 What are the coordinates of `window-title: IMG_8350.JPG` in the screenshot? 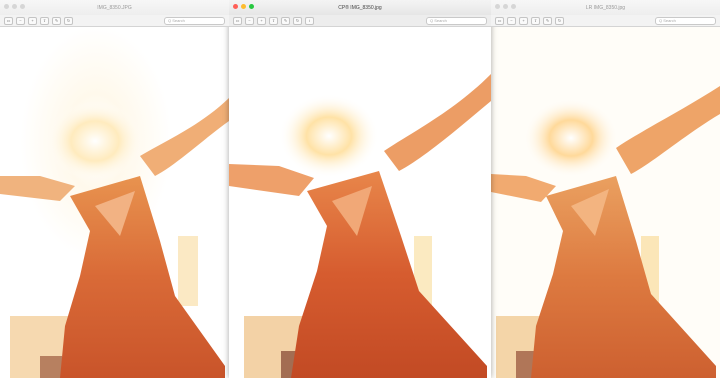 It's located at (114, 7).